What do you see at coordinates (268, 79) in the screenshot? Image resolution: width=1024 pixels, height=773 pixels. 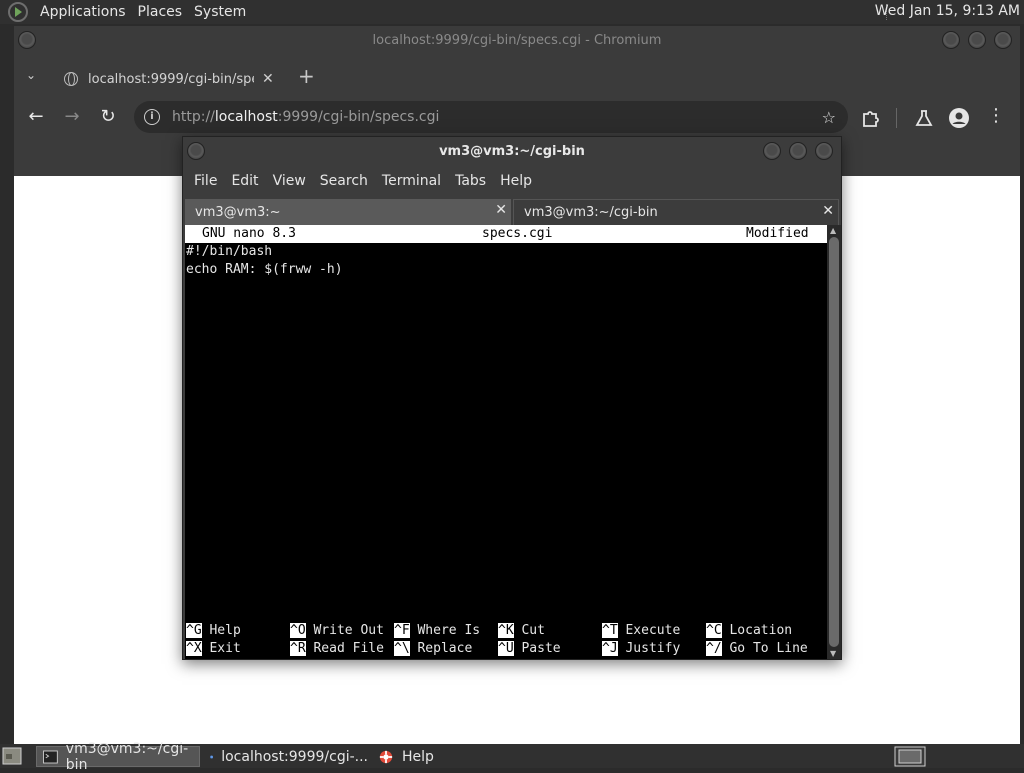 I see `close-tab-icon: ✕` at bounding box center [268, 79].